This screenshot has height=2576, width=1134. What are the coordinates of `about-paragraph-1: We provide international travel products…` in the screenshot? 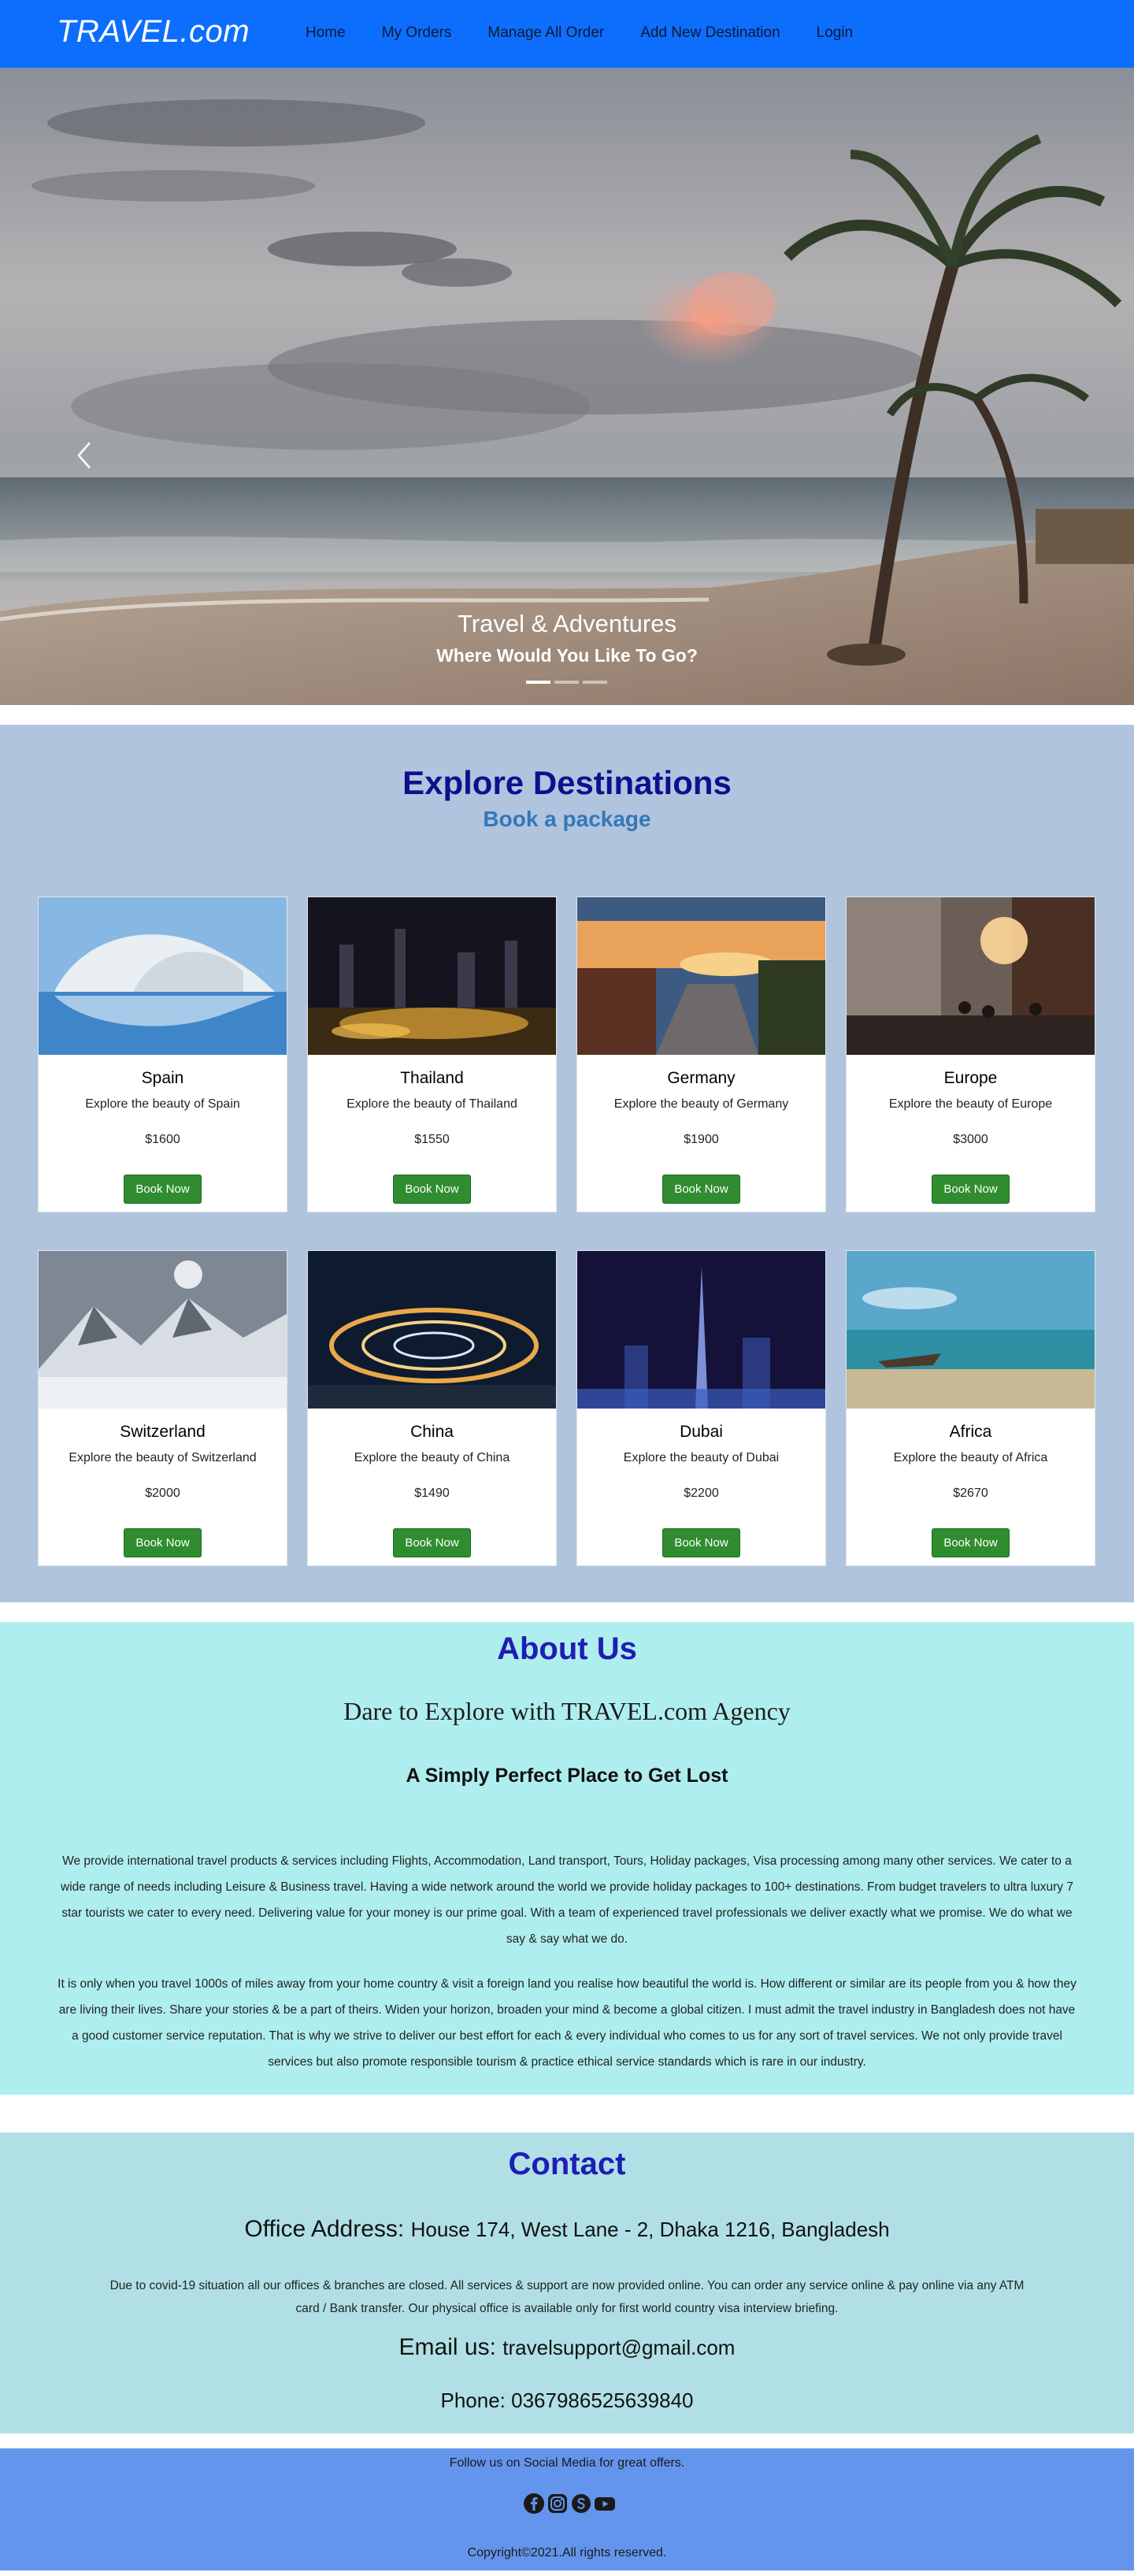 It's located at (567, 1900).